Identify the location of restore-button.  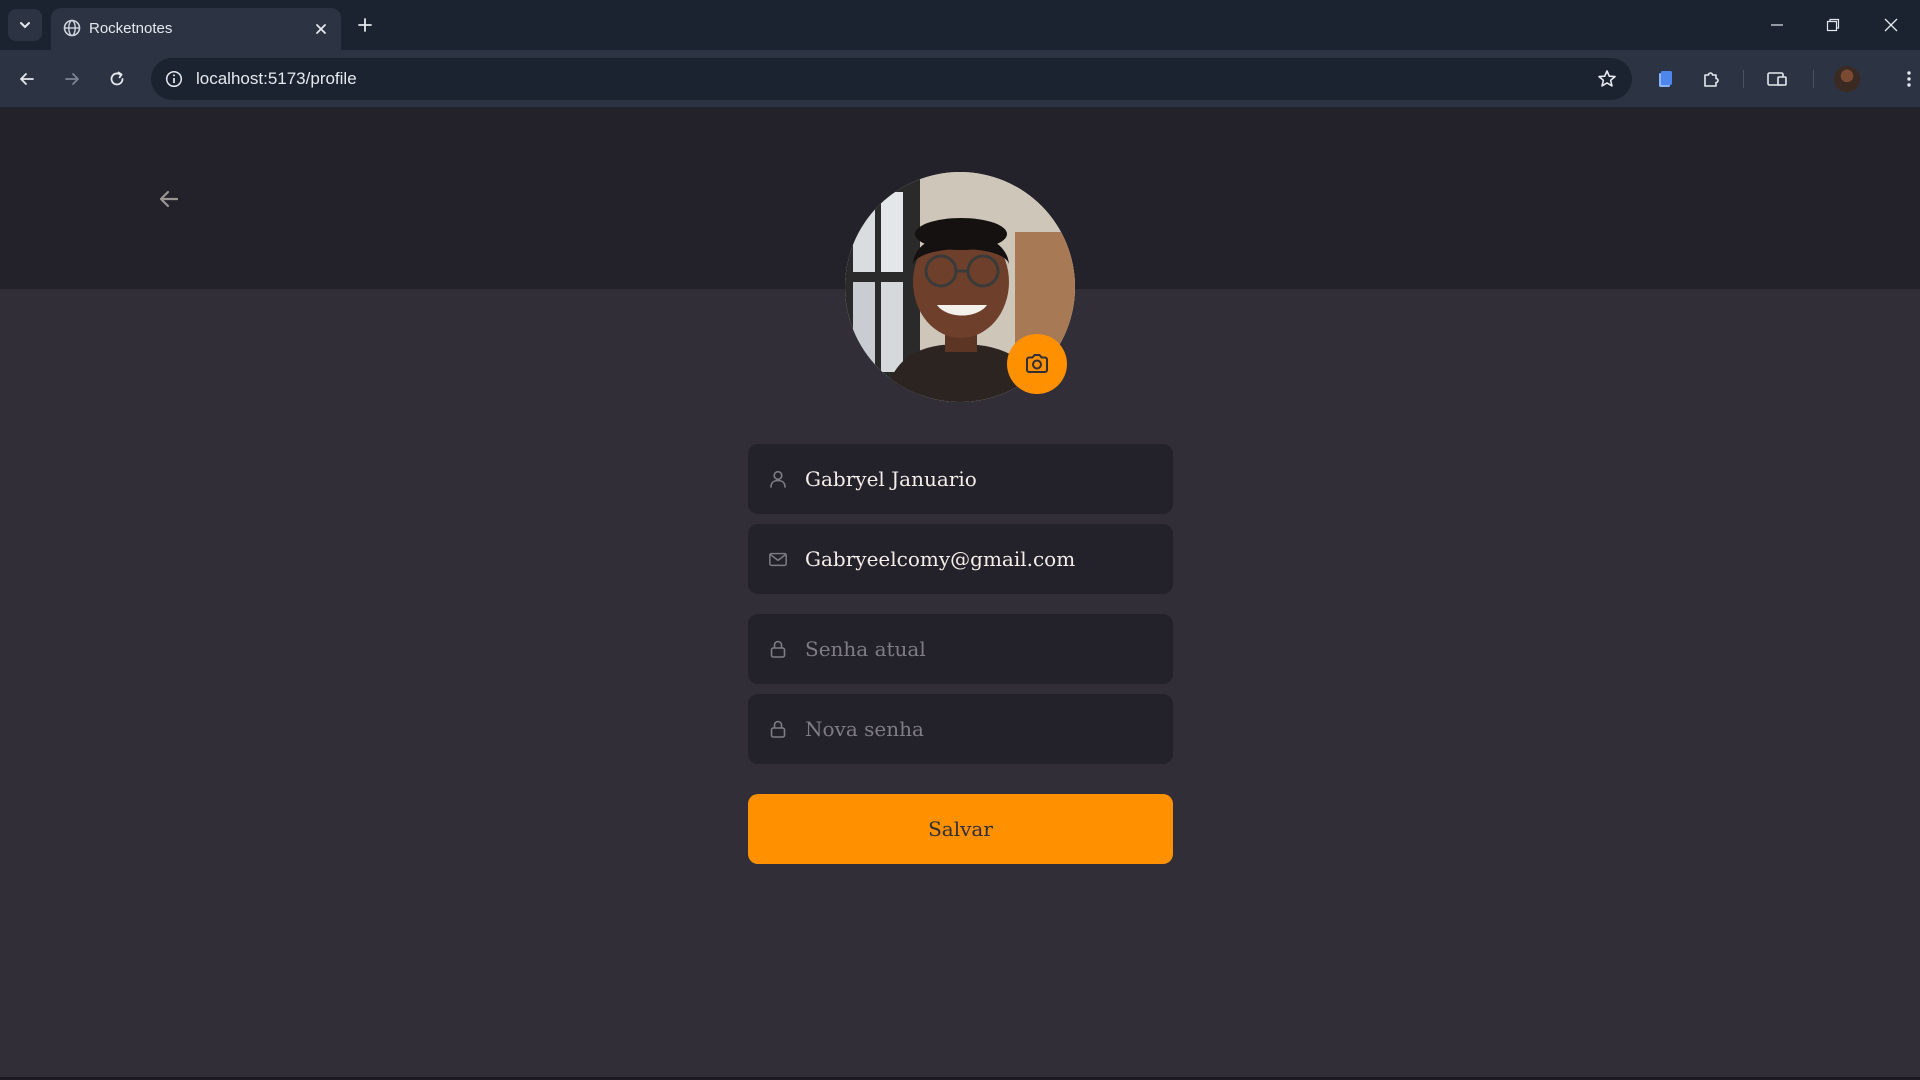
(1833, 25).